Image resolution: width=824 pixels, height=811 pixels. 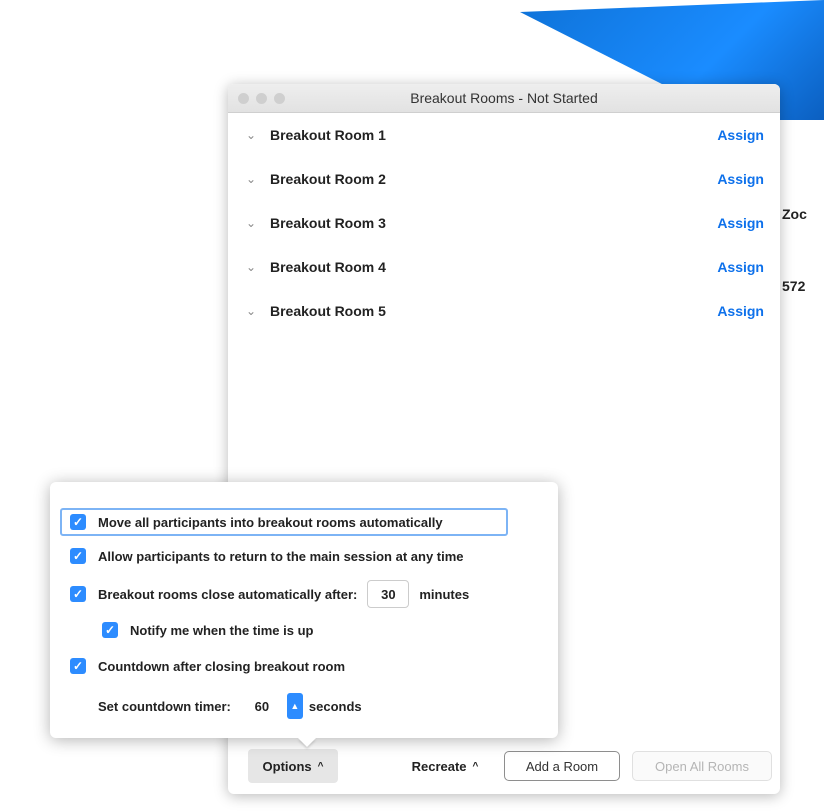 I want to click on option-timer: Set countdown timer: 60 ▲ seconds, so click(x=230, y=706).